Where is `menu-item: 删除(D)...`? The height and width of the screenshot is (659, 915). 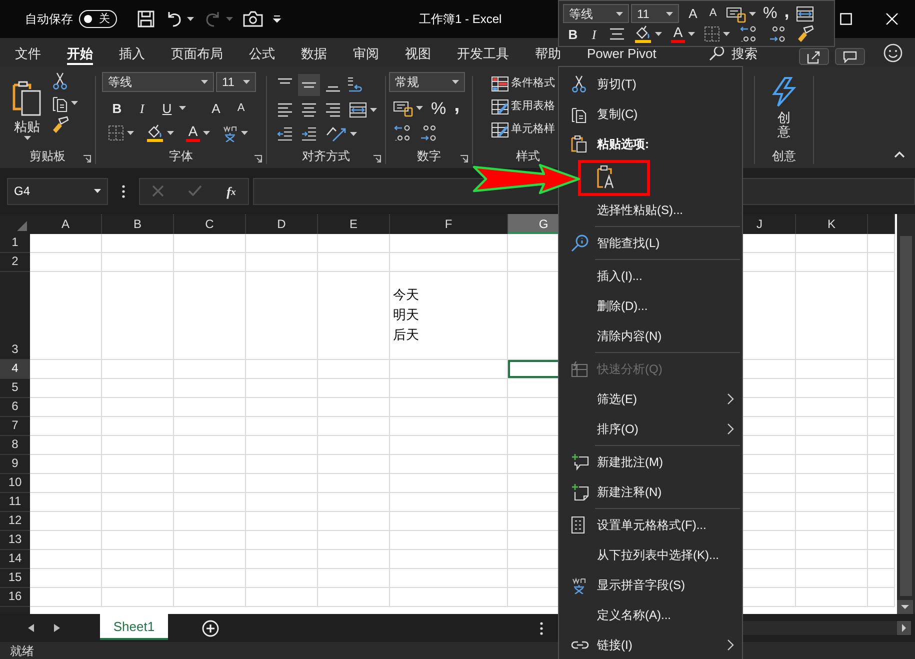
menu-item: 删除(D)... is located at coordinates (650, 306).